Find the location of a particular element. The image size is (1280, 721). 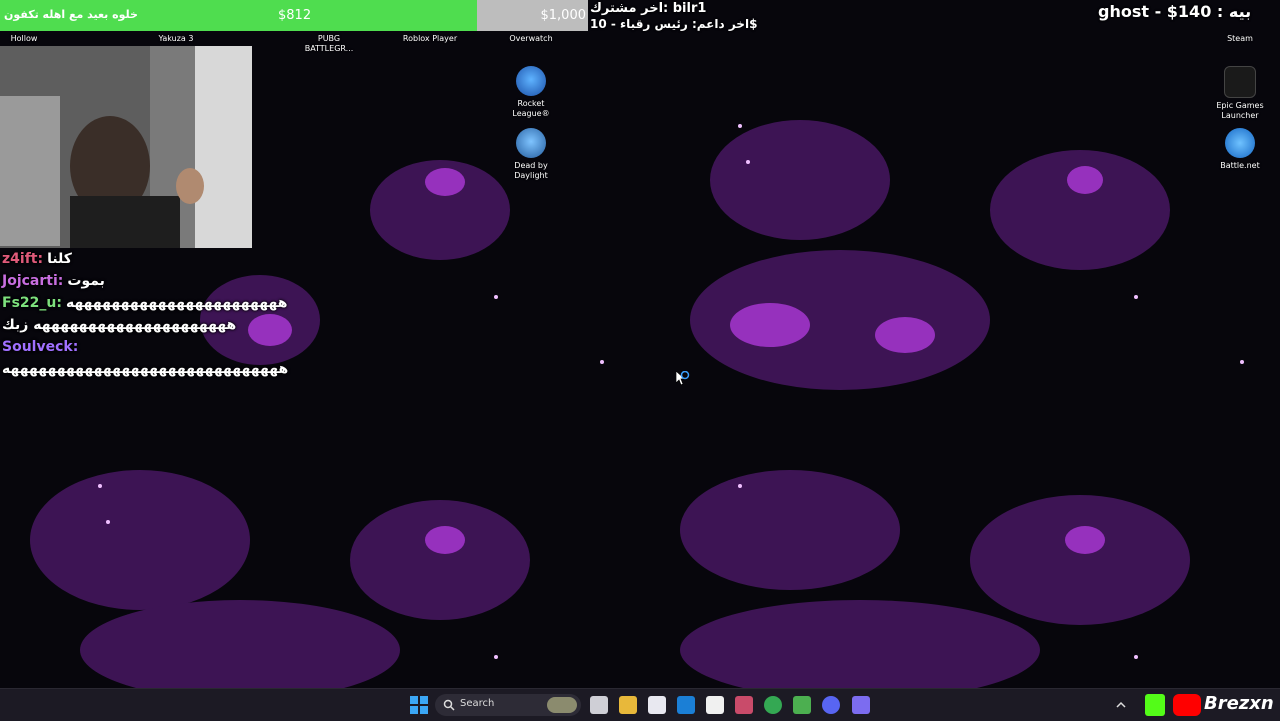

game-app-icon is located at coordinates (744, 705).